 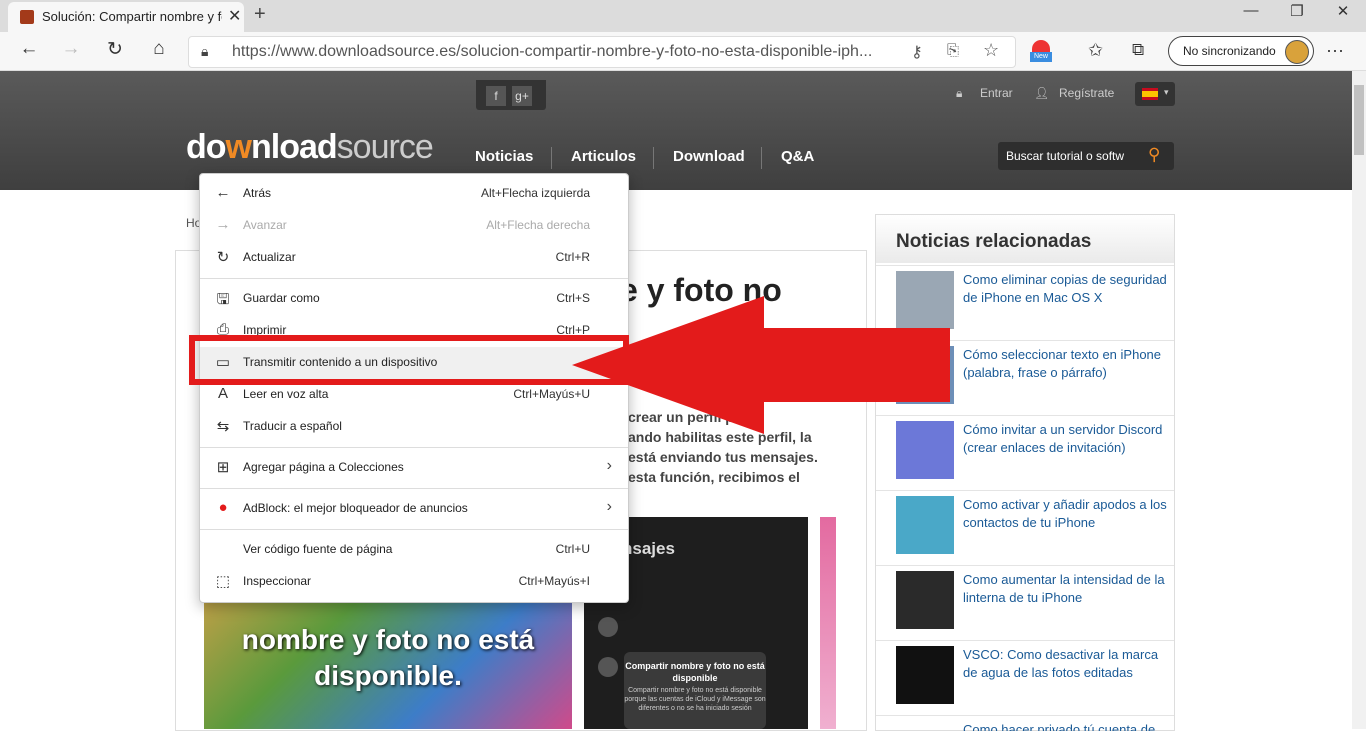 What do you see at coordinates (414, 582) in the screenshot?
I see `menu-item-inspect: ⬚ Inspeccionar Ctrl+Mayús+I` at bounding box center [414, 582].